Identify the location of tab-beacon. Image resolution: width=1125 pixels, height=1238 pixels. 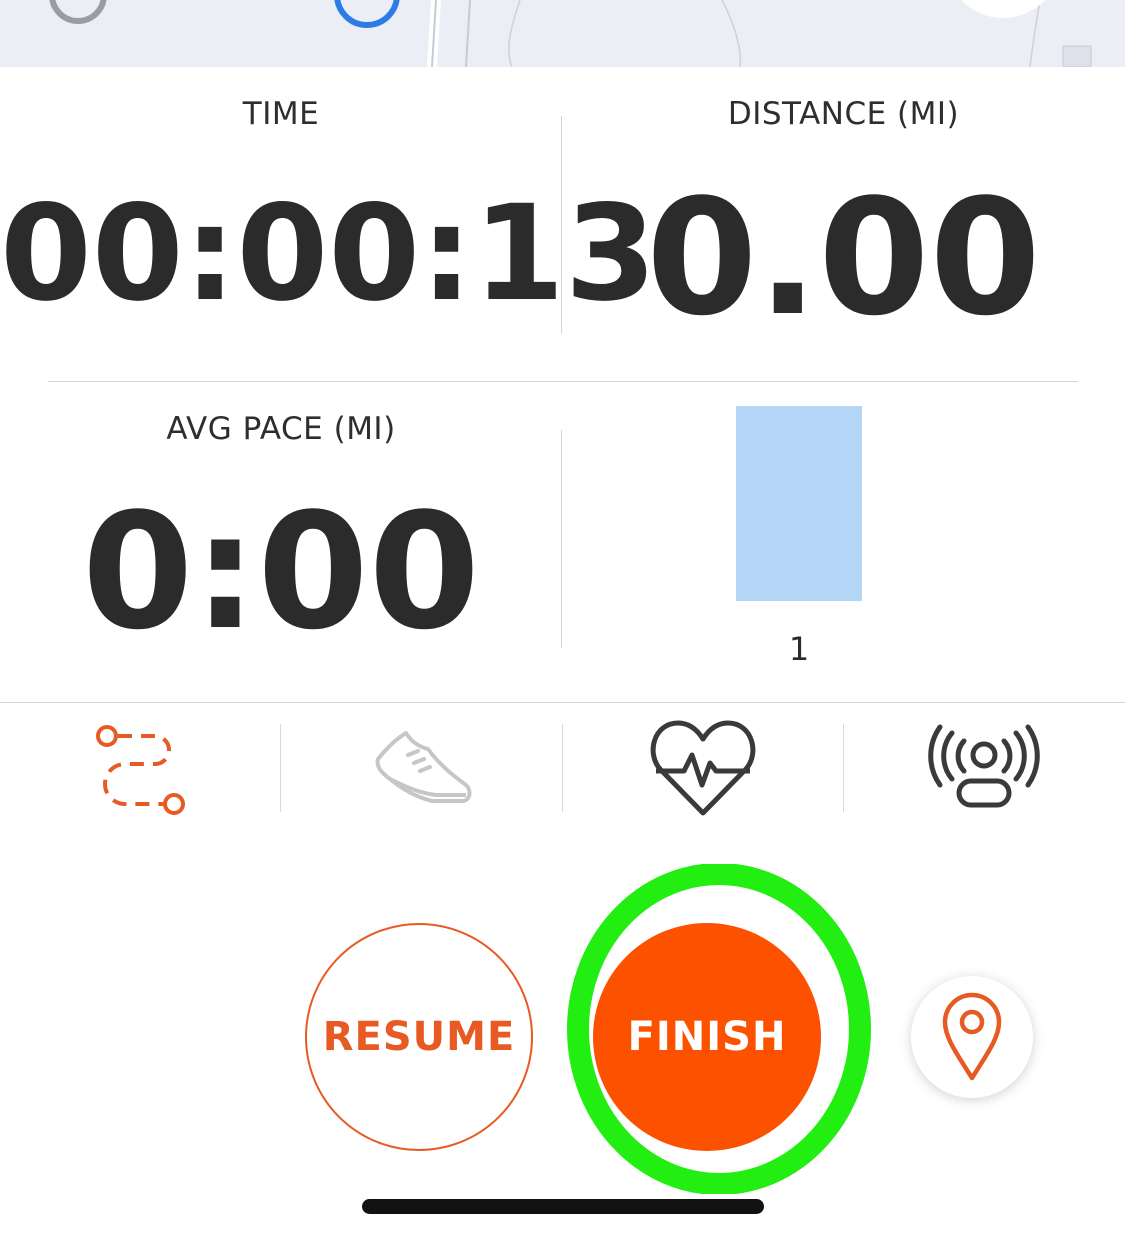
(984, 768).